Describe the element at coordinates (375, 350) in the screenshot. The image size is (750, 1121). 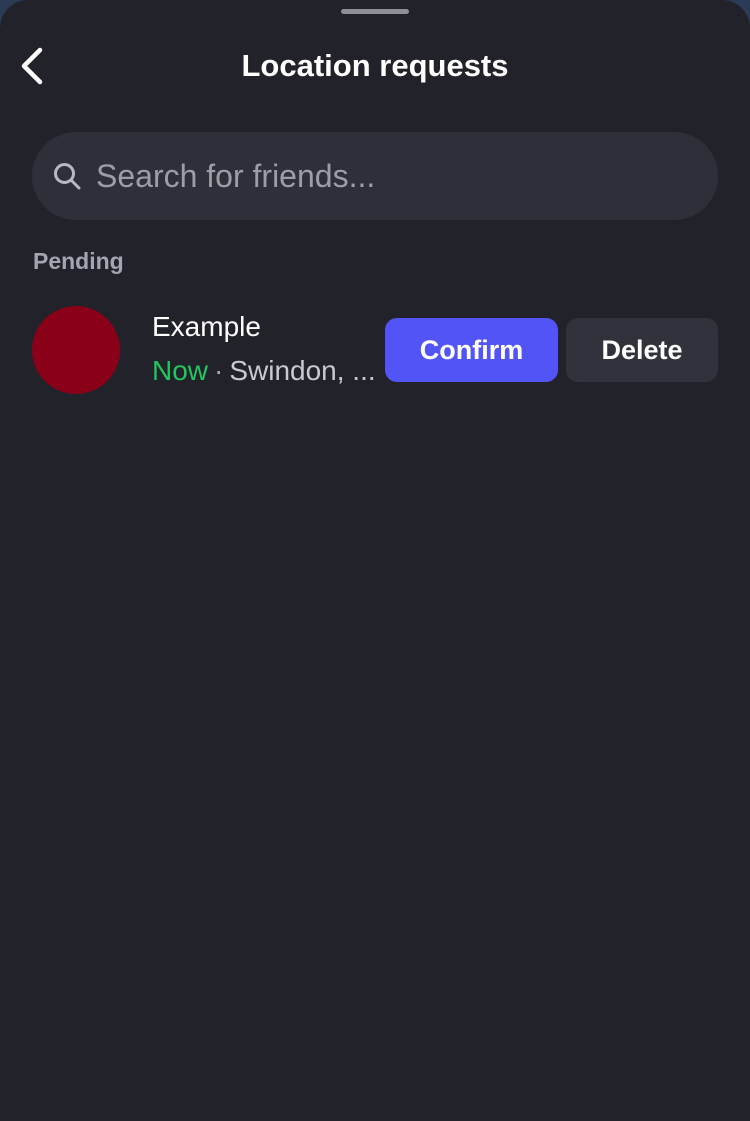
I see `request-row: Example Now · Swindon, ... Confirm Delete` at that location.